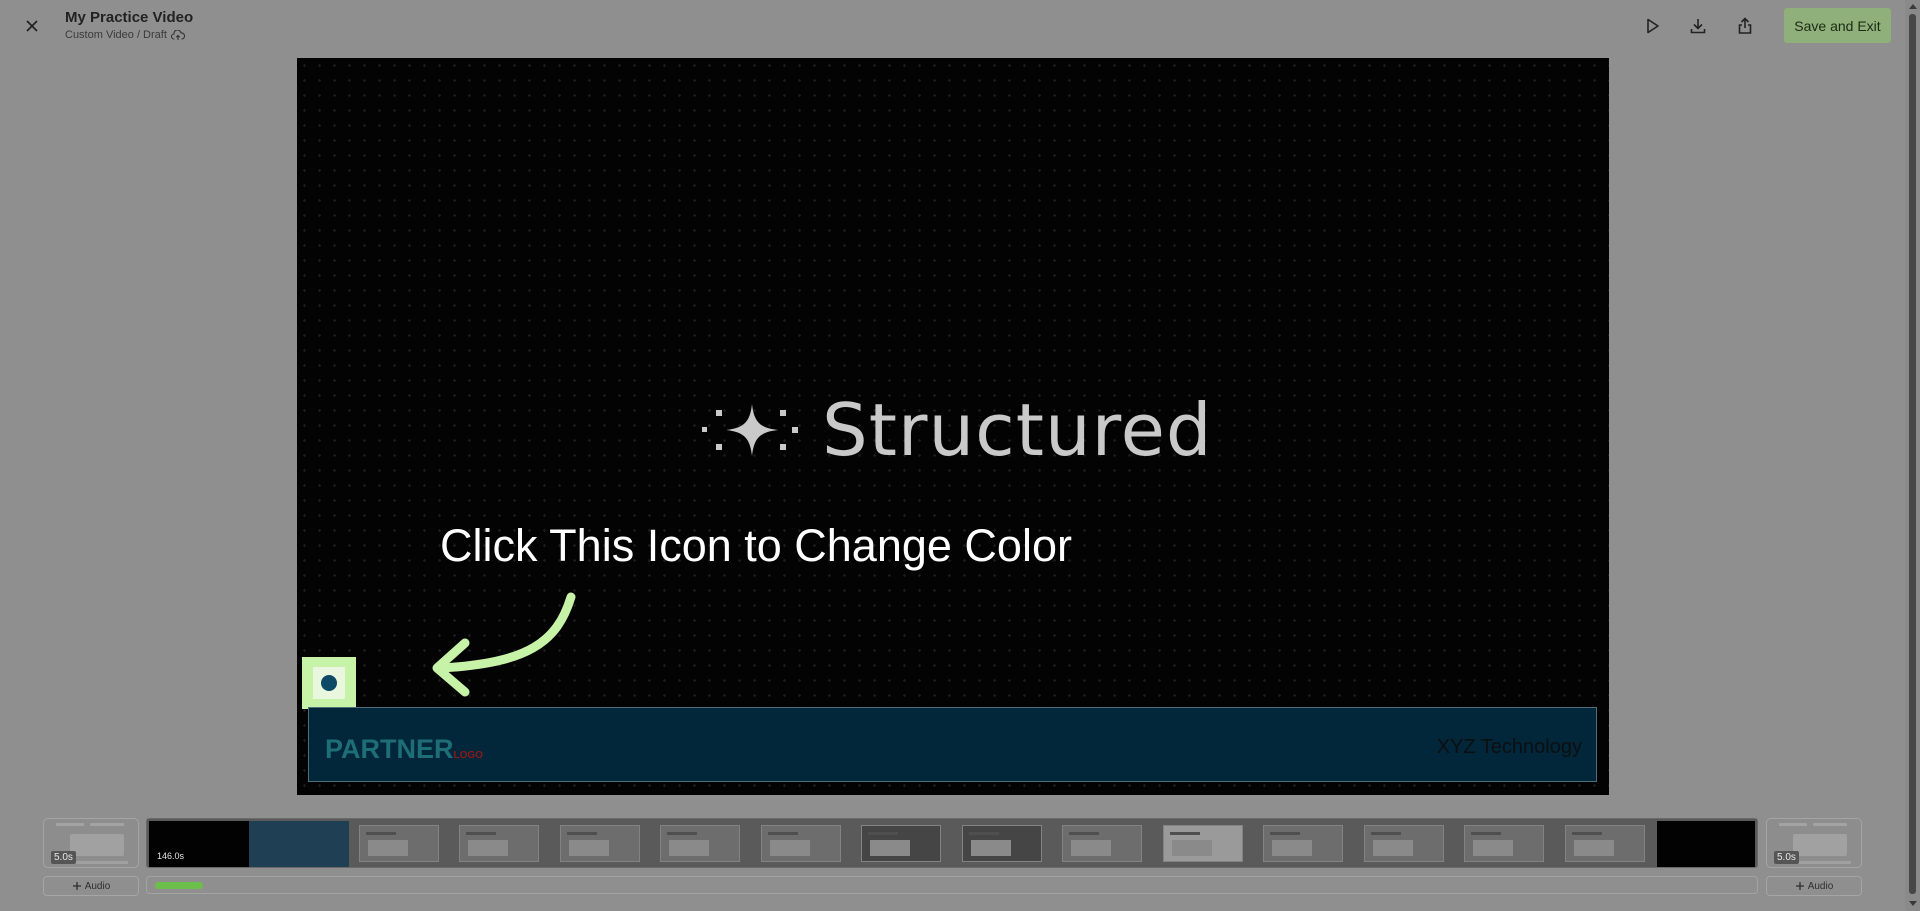 The width and height of the screenshot is (1920, 911). I want to click on instruction-headline: Click This Icon to Change Color, so click(756, 545).